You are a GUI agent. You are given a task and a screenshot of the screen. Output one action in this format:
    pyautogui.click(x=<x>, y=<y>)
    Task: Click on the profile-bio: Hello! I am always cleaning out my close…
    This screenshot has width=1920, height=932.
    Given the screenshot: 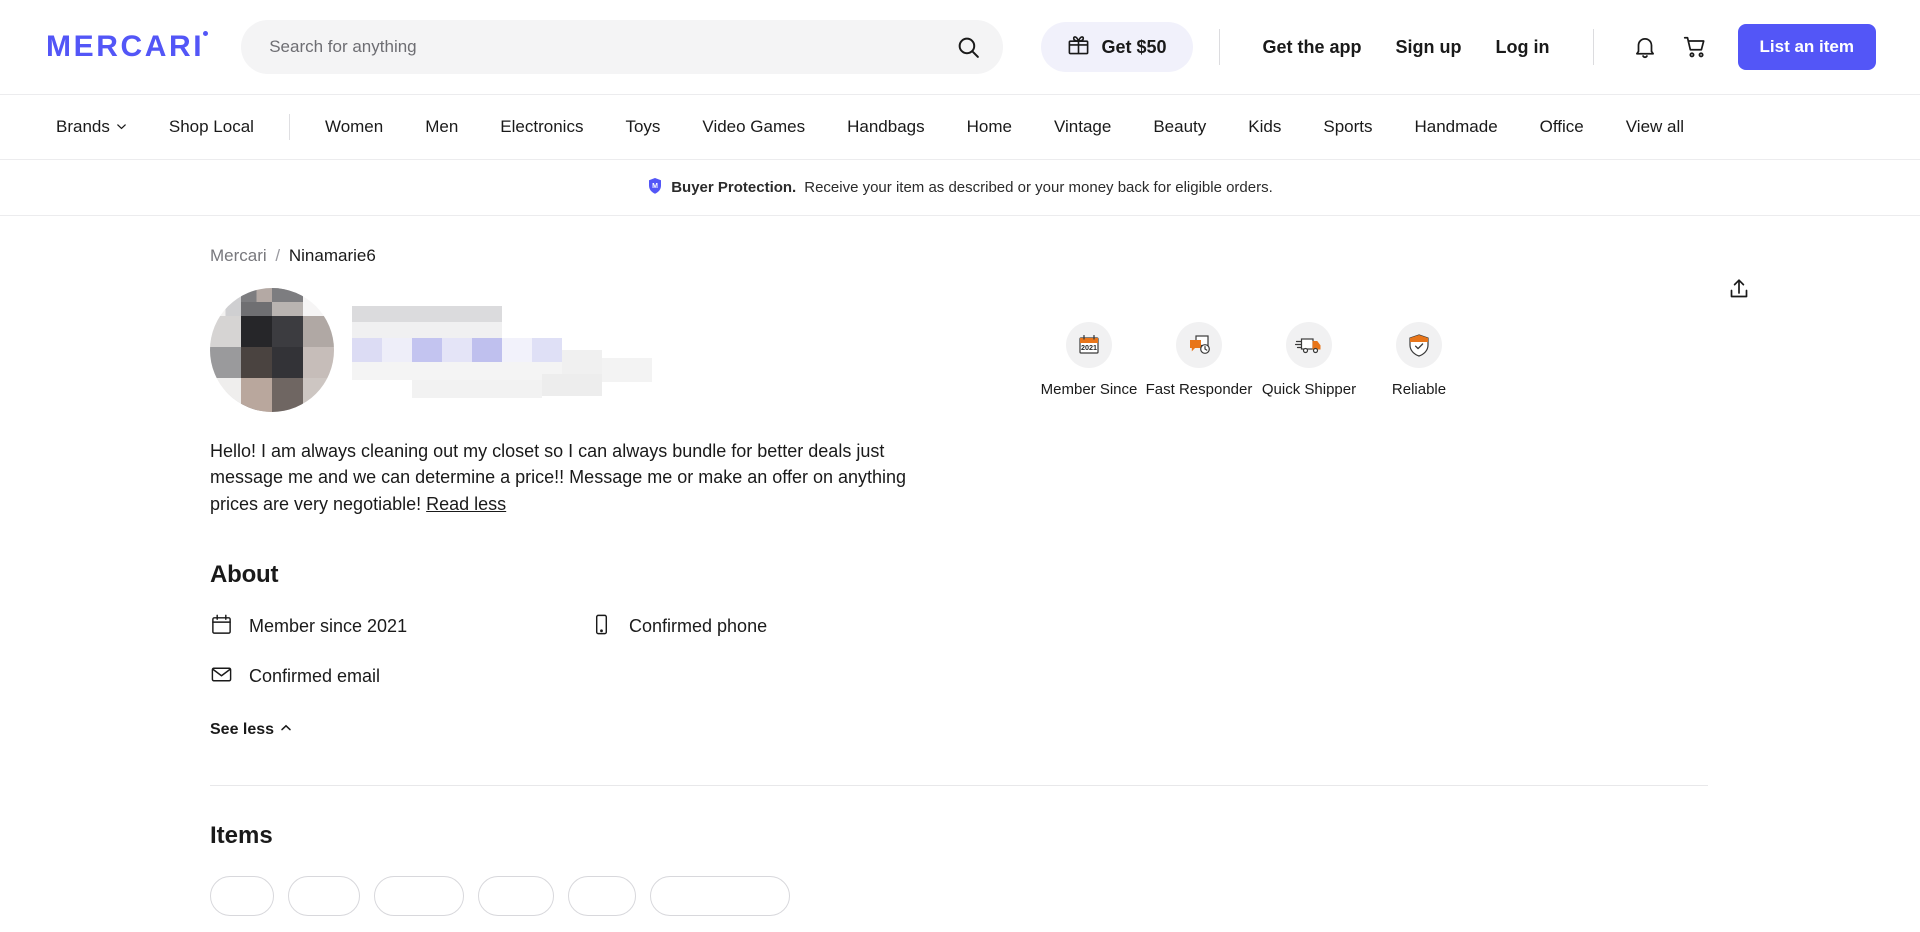 What is the action you would take?
    pyautogui.click(x=580, y=477)
    